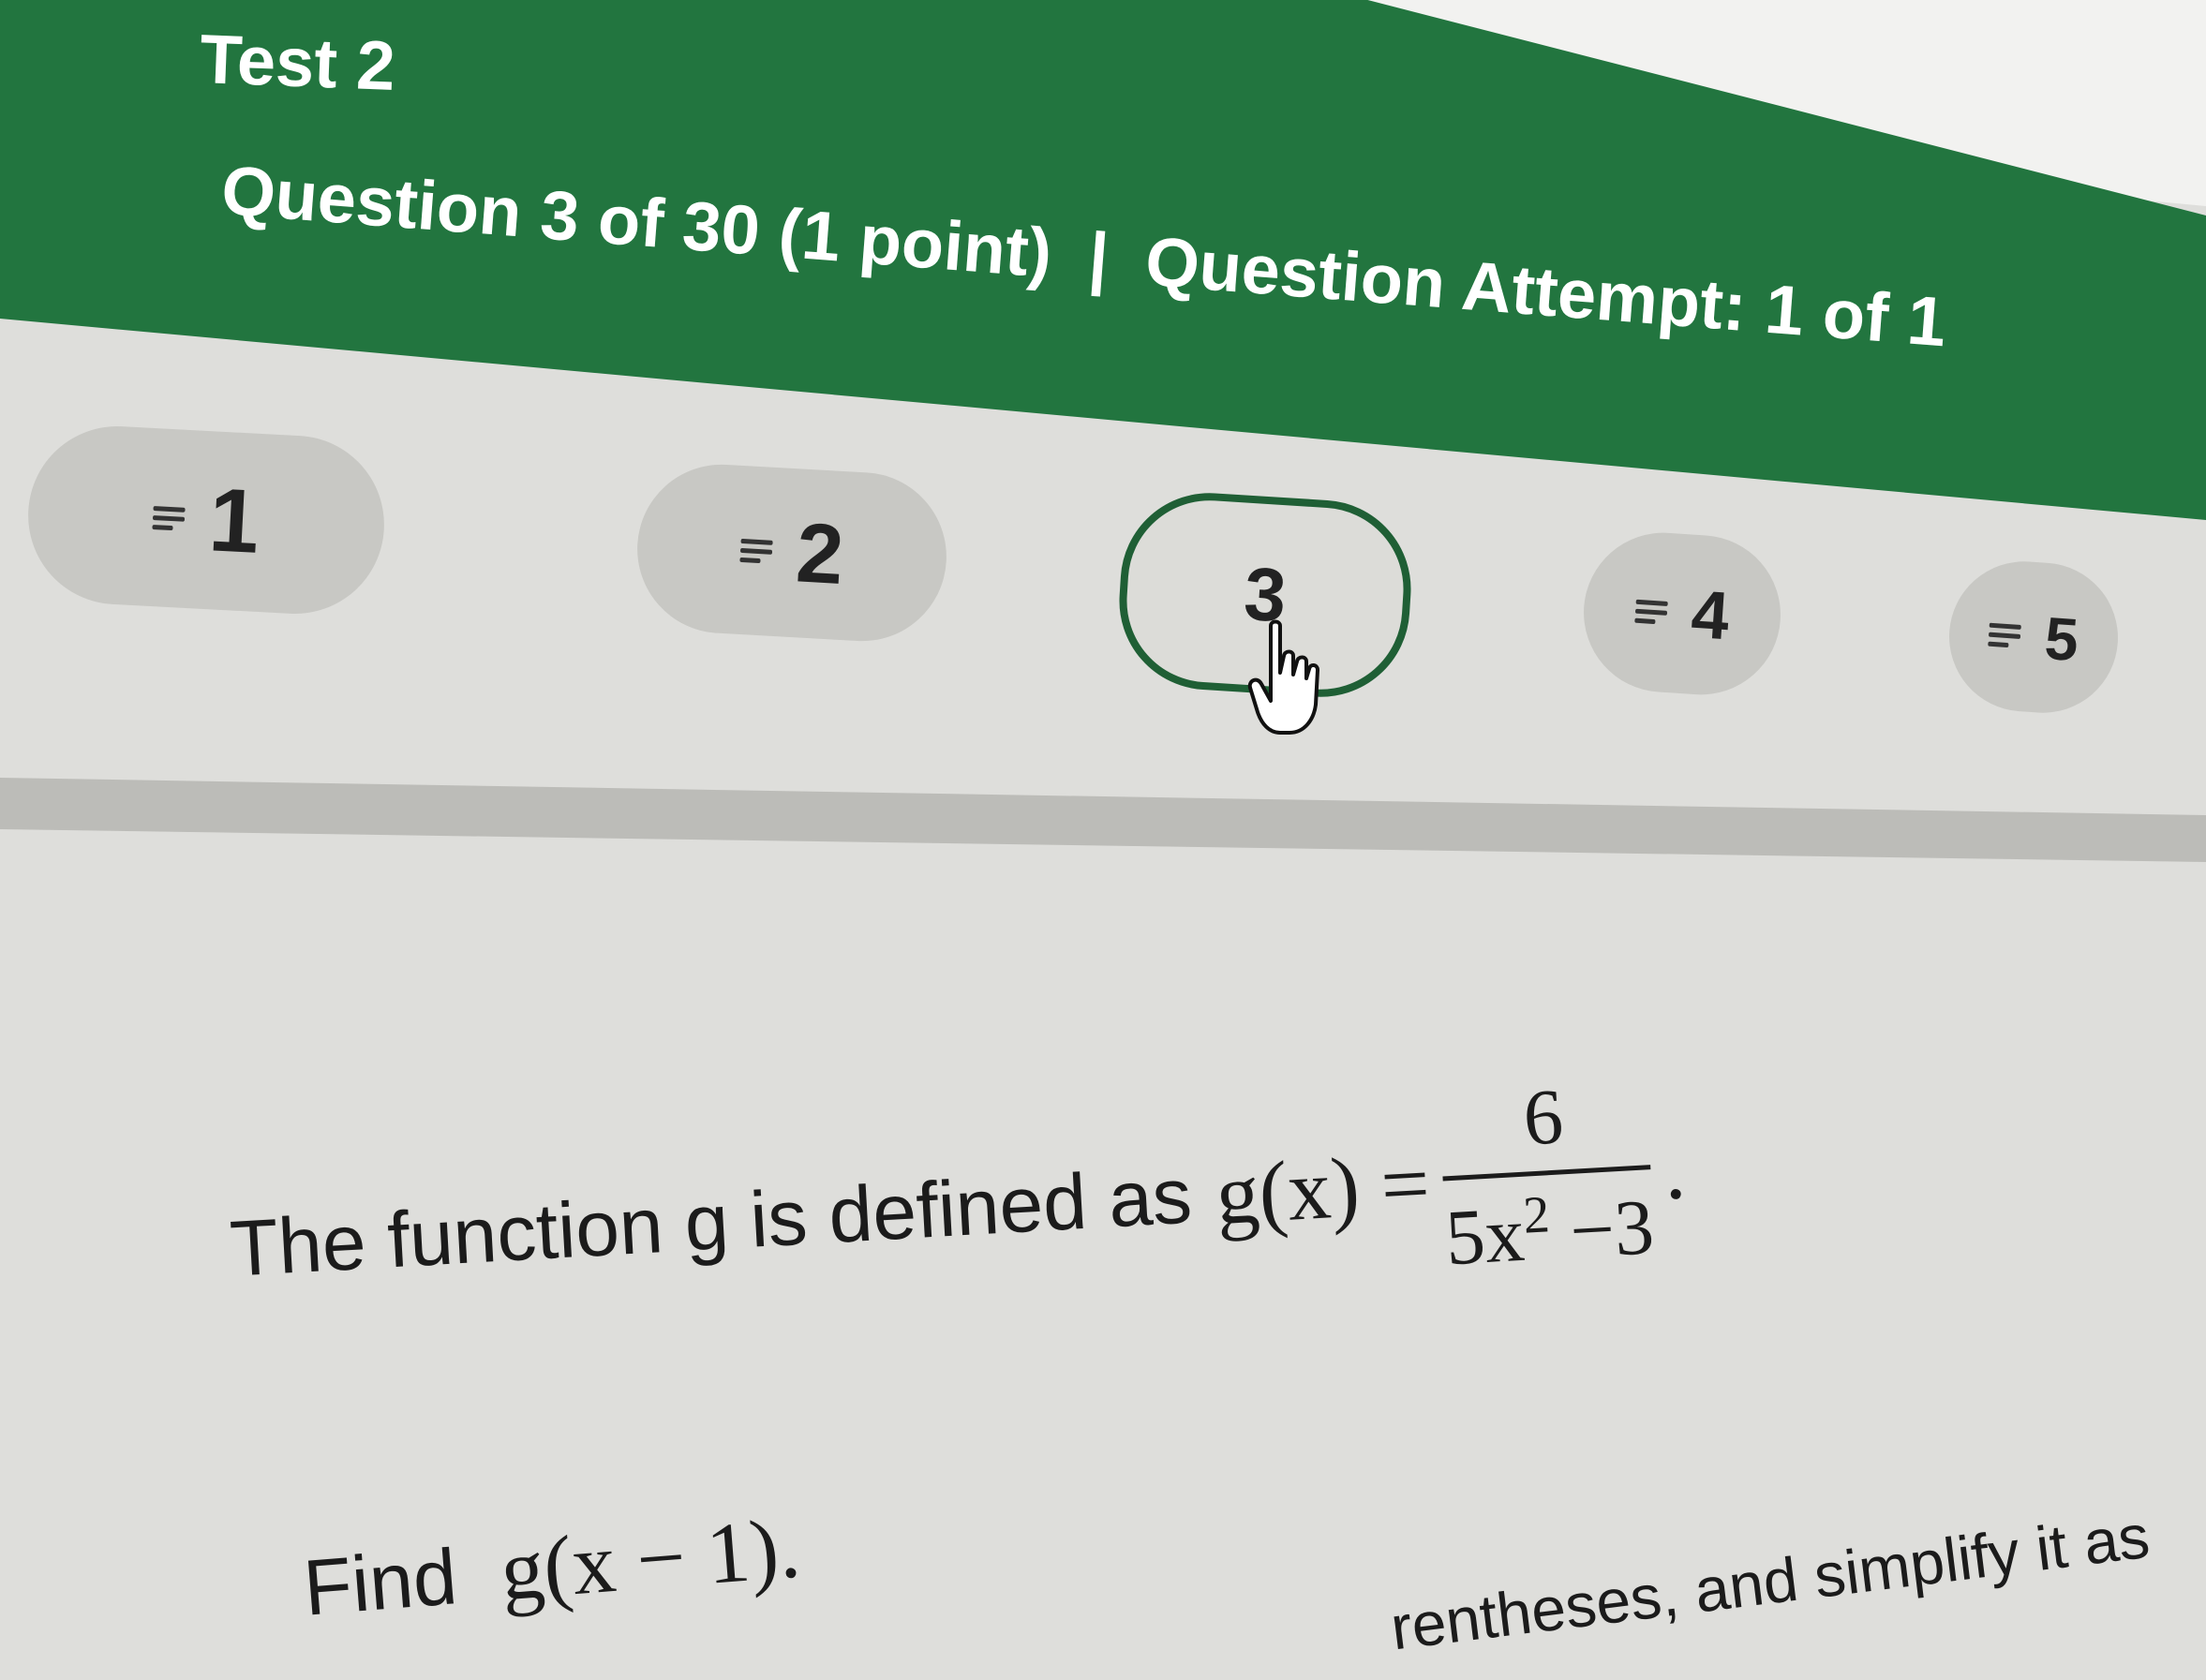  What do you see at coordinates (711, 1222) in the screenshot?
I see `prompt-text: The function g is defined as` at bounding box center [711, 1222].